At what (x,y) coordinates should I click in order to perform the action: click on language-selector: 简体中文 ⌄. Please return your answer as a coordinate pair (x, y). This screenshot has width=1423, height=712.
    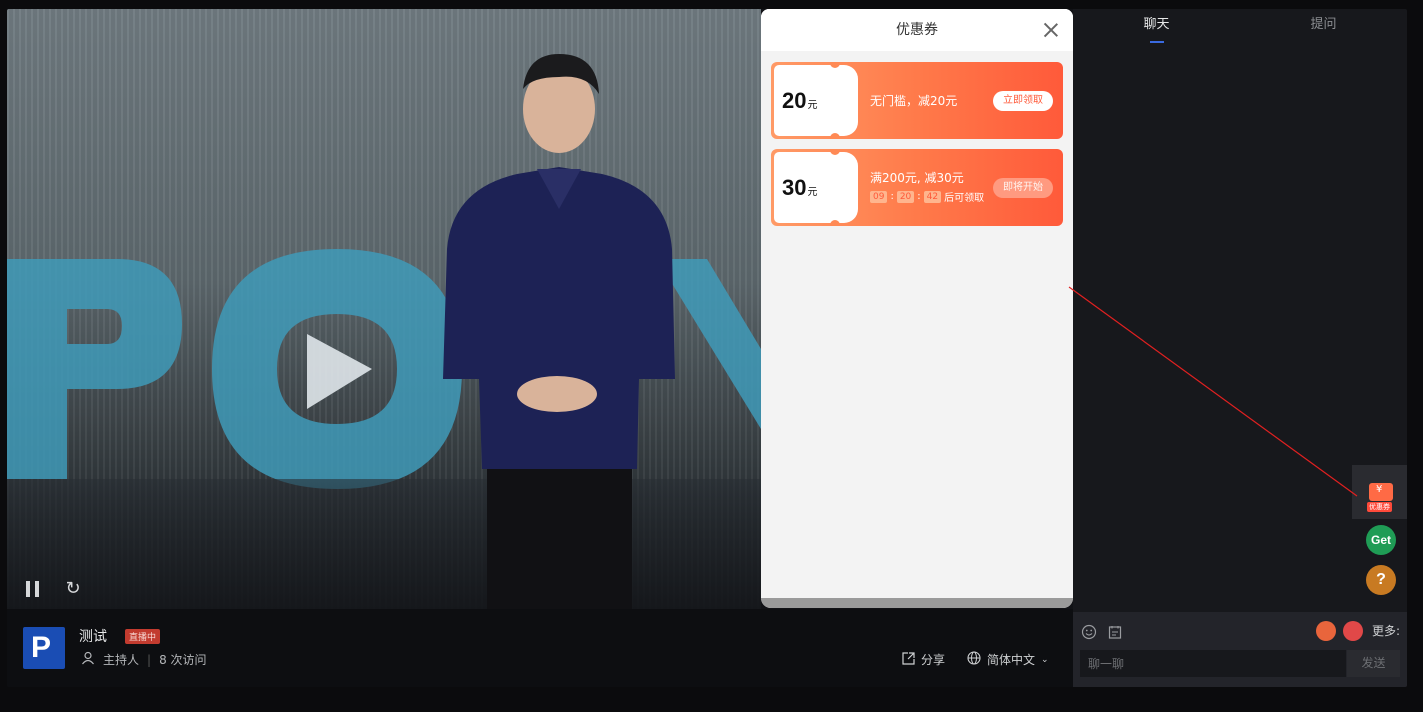
    Looking at the image, I should click on (1008, 659).